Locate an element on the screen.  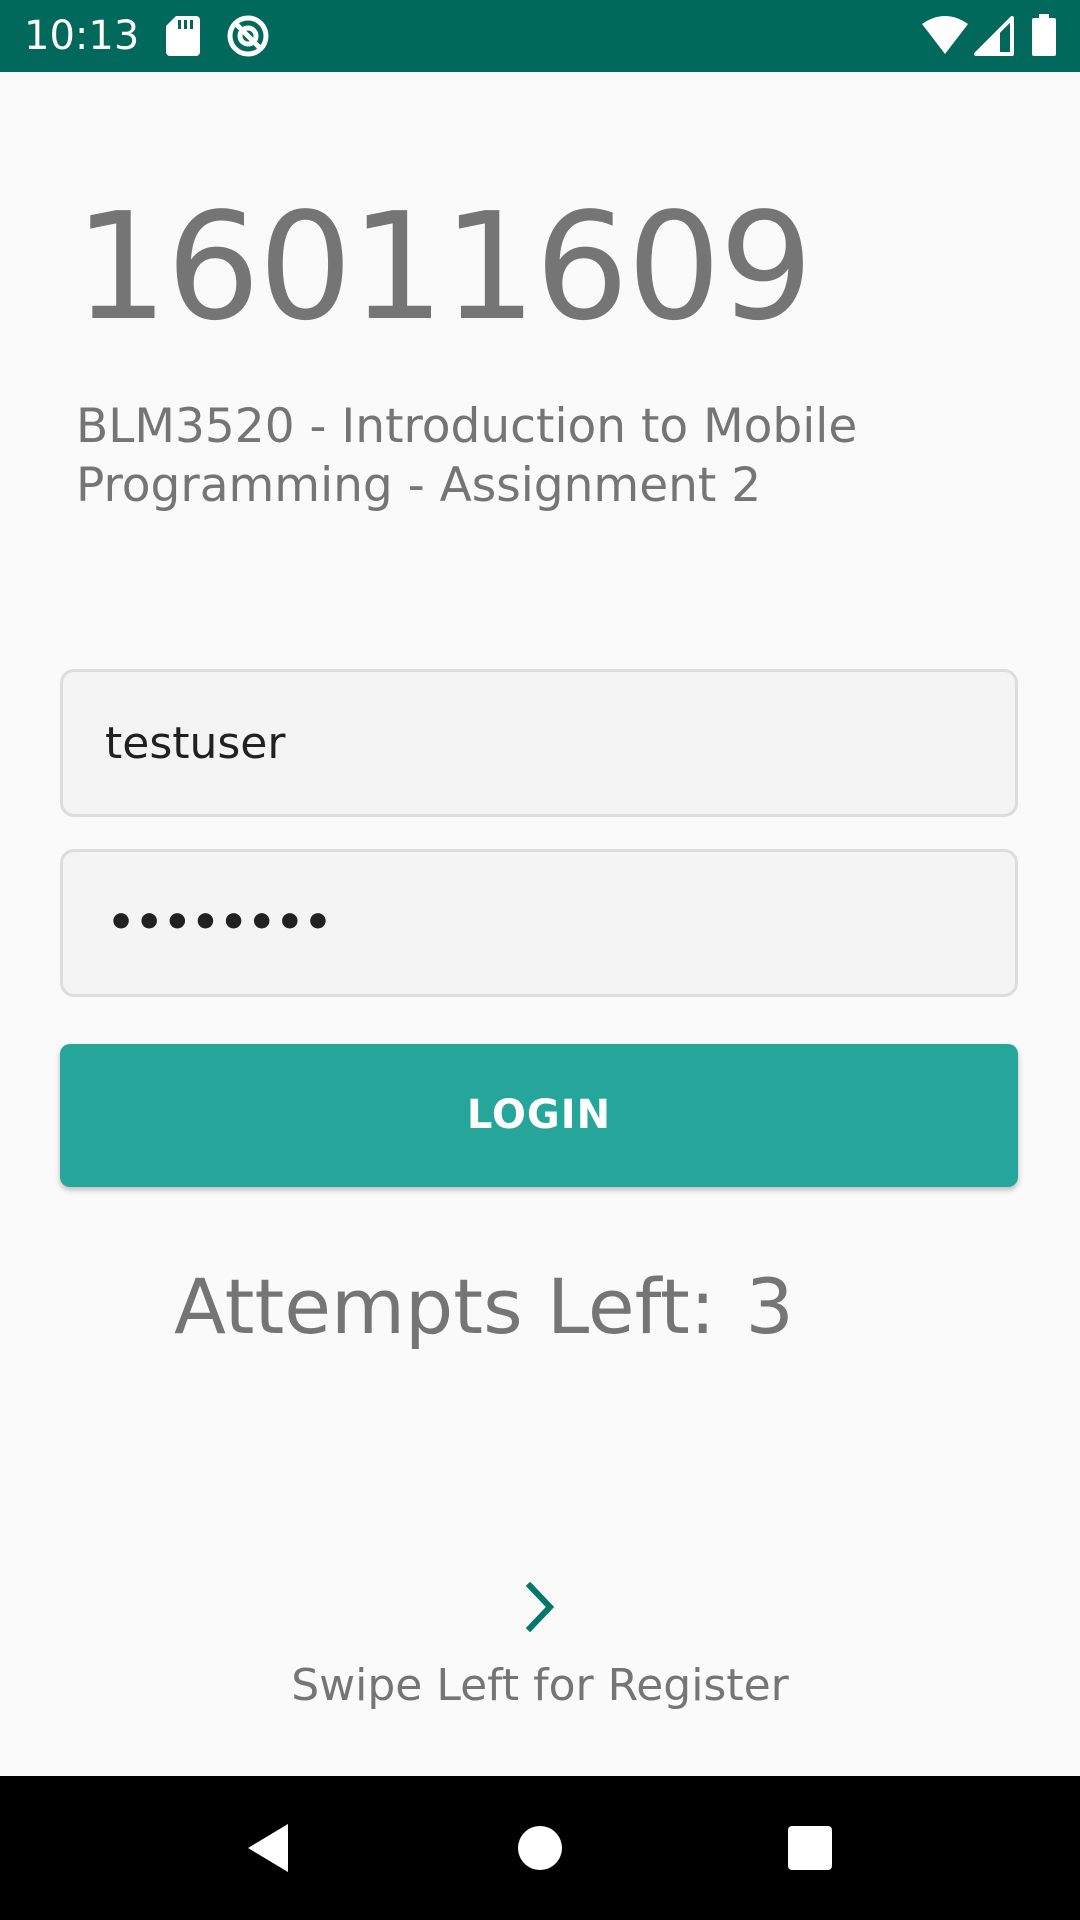
navigation-bar is located at coordinates (540, 1848).